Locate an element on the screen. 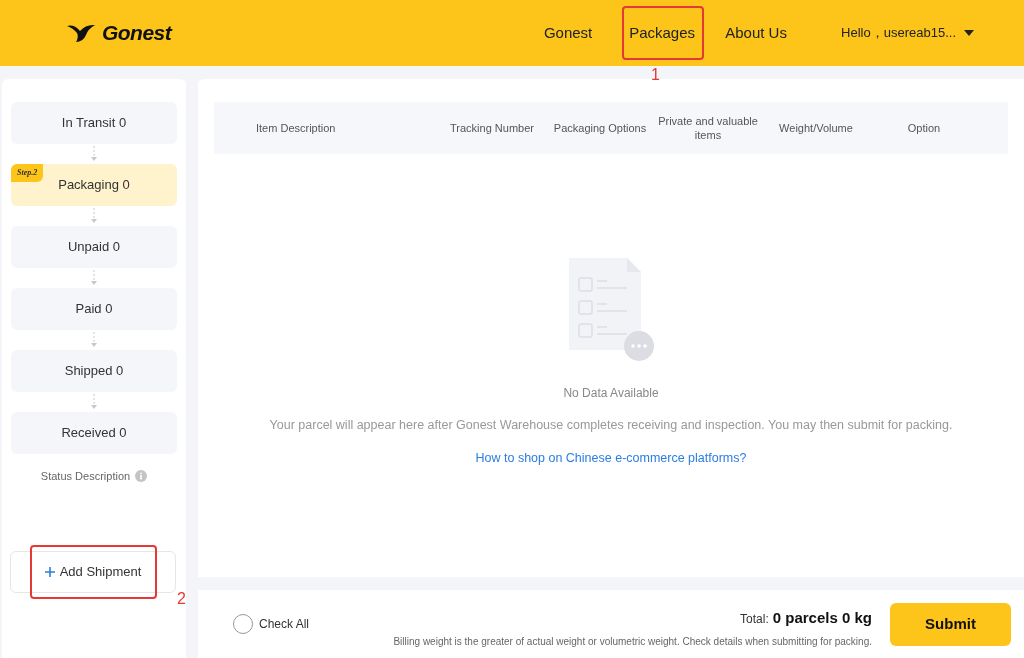  status-step: Packaging 0 Step.2 is located at coordinates (94, 185).